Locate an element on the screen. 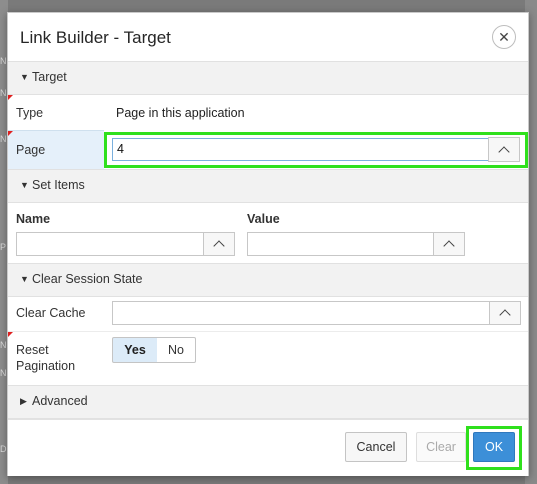 The width and height of the screenshot is (537, 484). set-items-section-header: ▼ Set Items is located at coordinates (268, 186).